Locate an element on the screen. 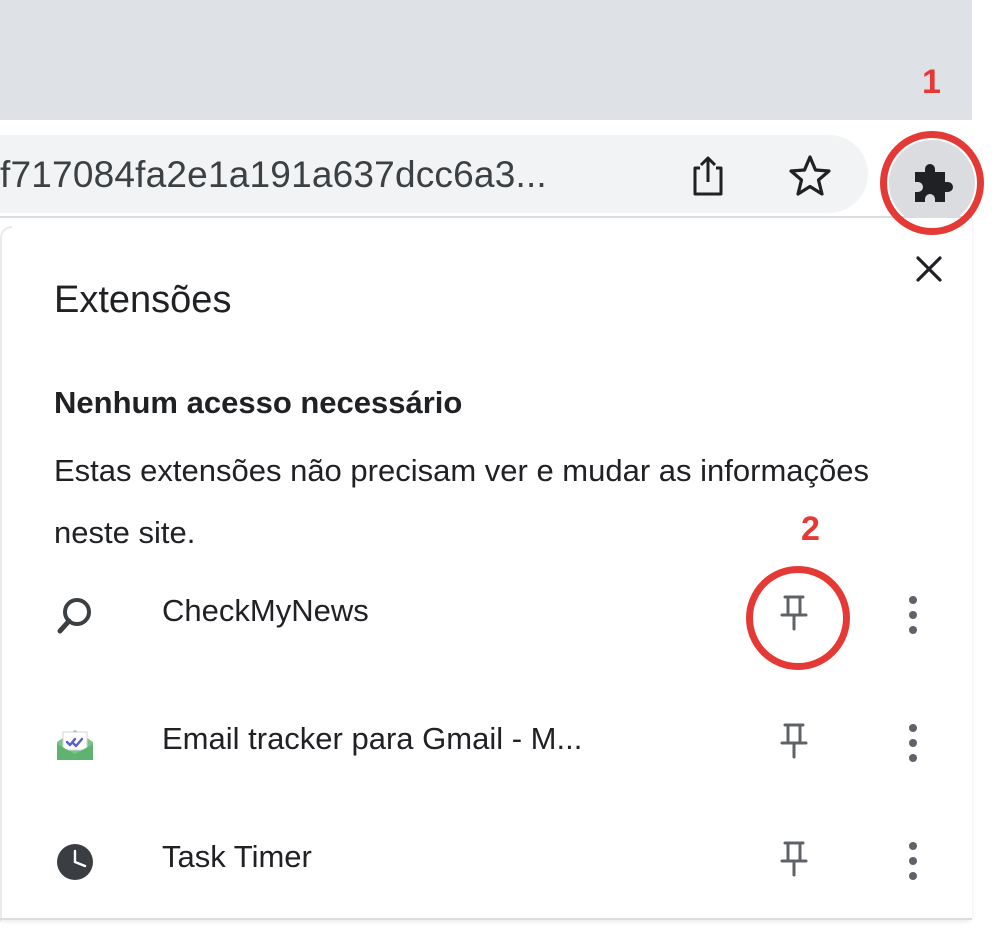 This screenshot has width=992, height=936. clock-icon is located at coordinates (75, 861).